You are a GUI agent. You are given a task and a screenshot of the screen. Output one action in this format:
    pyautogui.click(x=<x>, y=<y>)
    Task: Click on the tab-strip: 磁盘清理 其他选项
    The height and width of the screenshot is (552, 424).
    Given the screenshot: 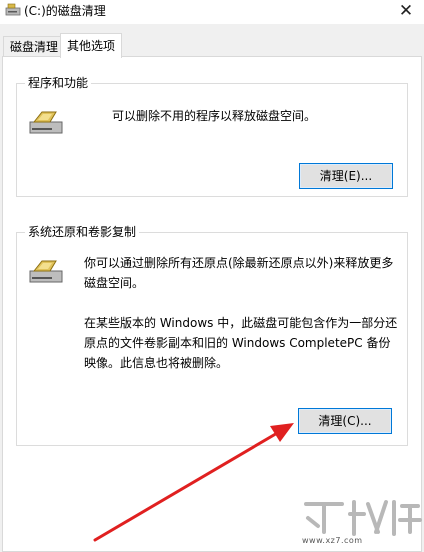 What is the action you would take?
    pyautogui.click(x=212, y=45)
    